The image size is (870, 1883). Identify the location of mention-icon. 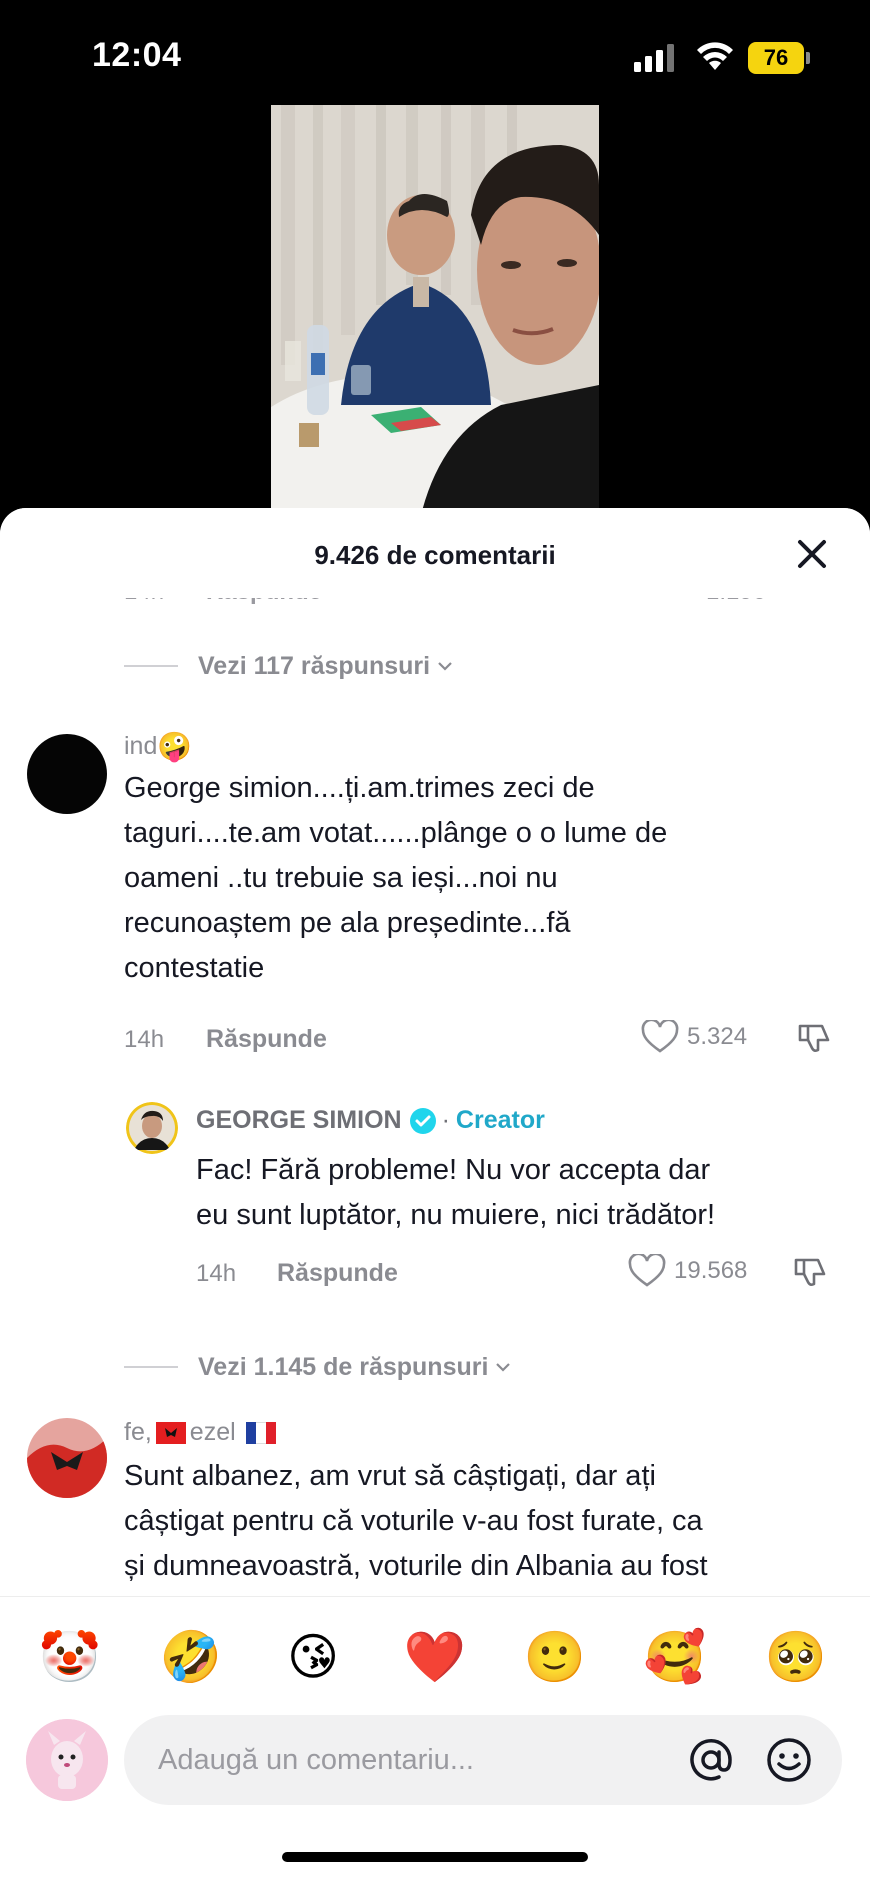
(711, 1760).